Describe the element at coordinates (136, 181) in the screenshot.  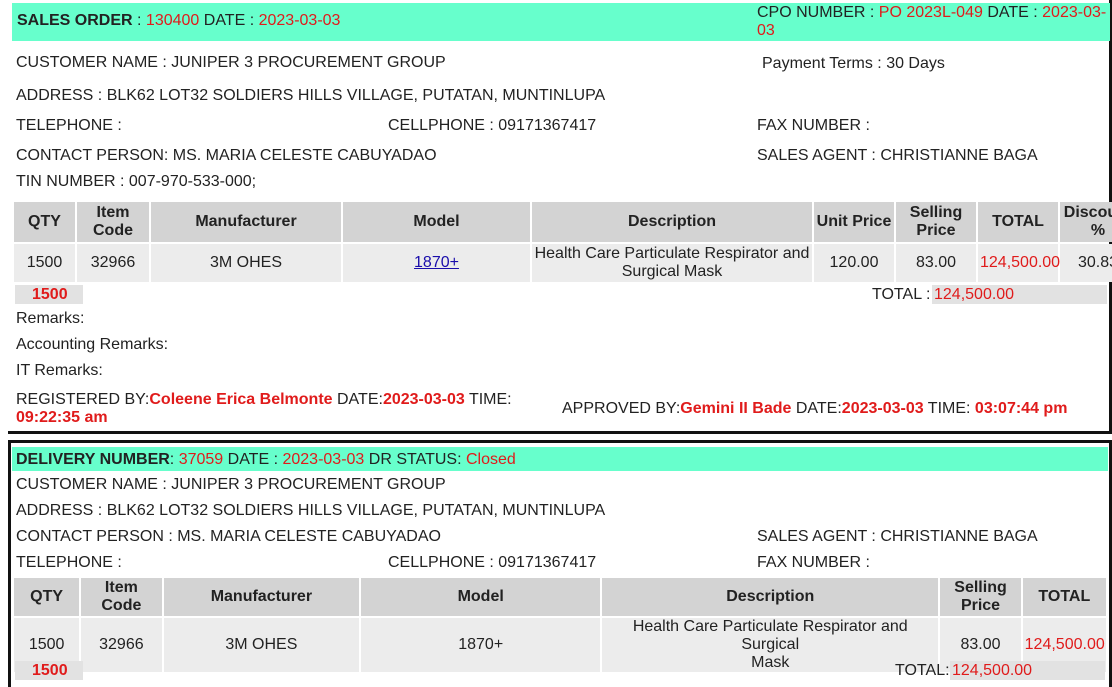
I see `tin-number: TIN NUMBER : 007-970-533-000;` at that location.